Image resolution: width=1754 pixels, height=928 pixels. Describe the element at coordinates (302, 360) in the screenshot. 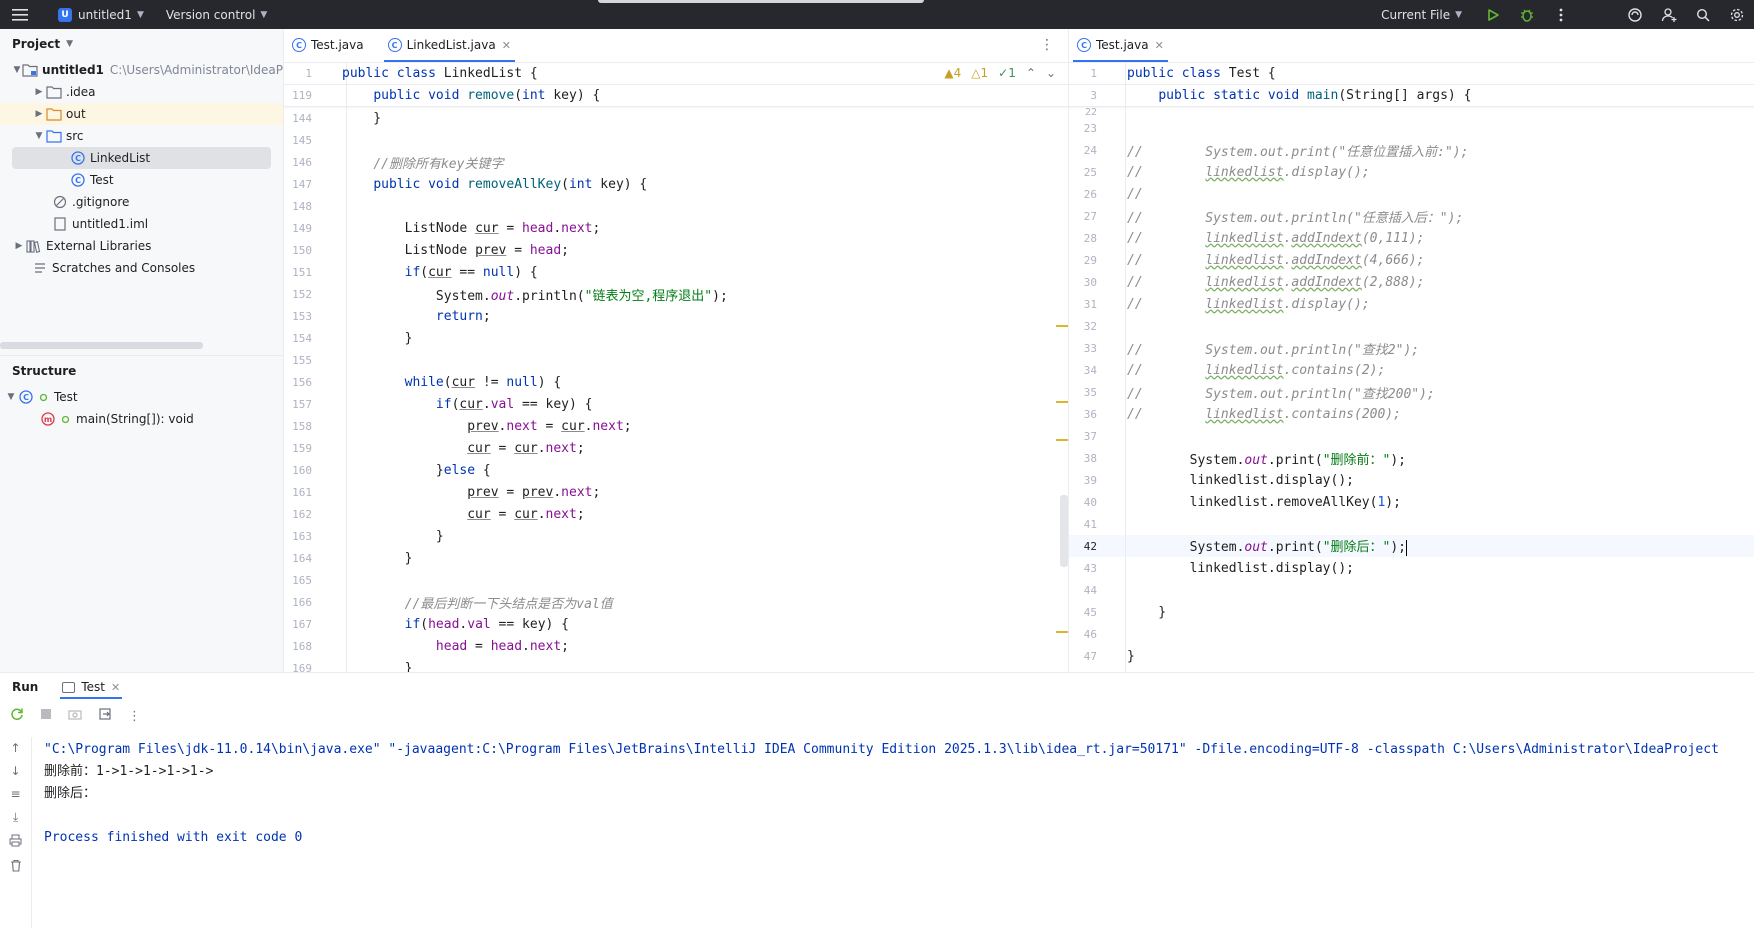

I see `code-line: 155` at that location.